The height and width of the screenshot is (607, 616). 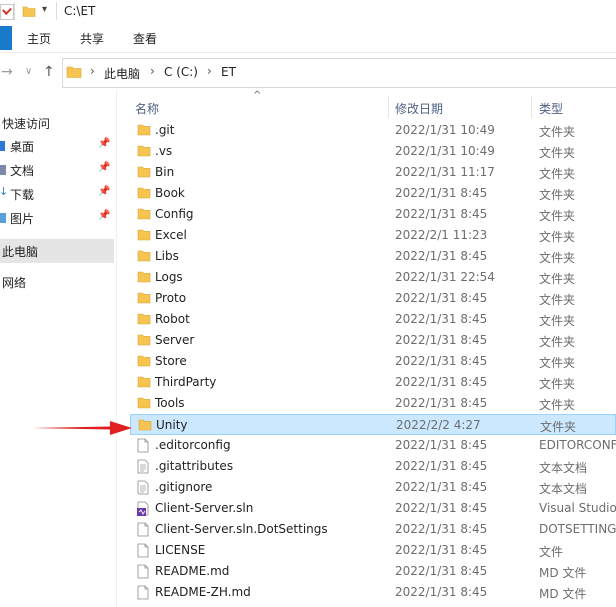 What do you see at coordinates (82, 428) in the screenshot?
I see `red-arrow-annotation` at bounding box center [82, 428].